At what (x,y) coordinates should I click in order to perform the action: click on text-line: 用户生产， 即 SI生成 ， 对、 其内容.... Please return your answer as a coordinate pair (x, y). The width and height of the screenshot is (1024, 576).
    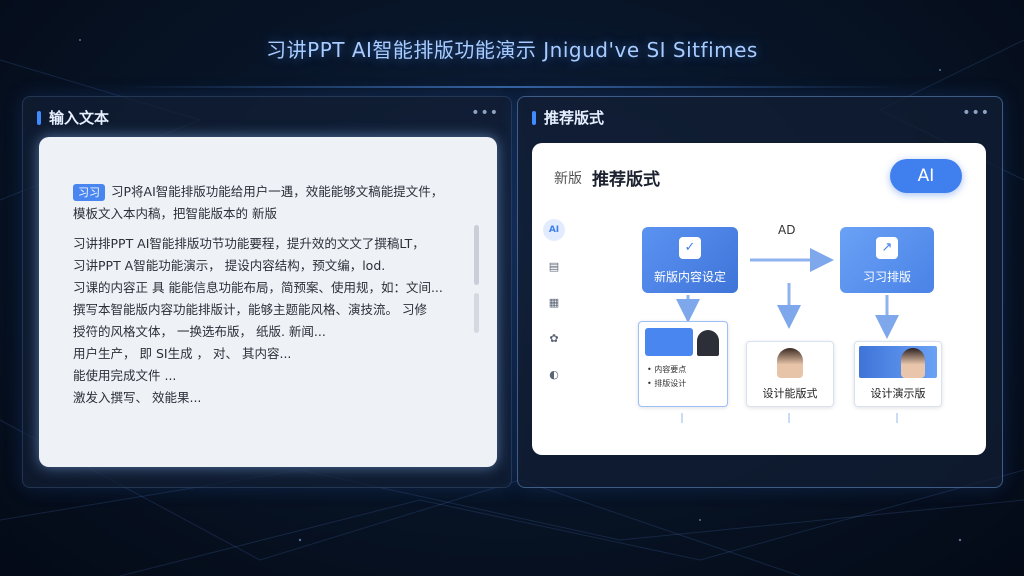
    Looking at the image, I should click on (182, 353).